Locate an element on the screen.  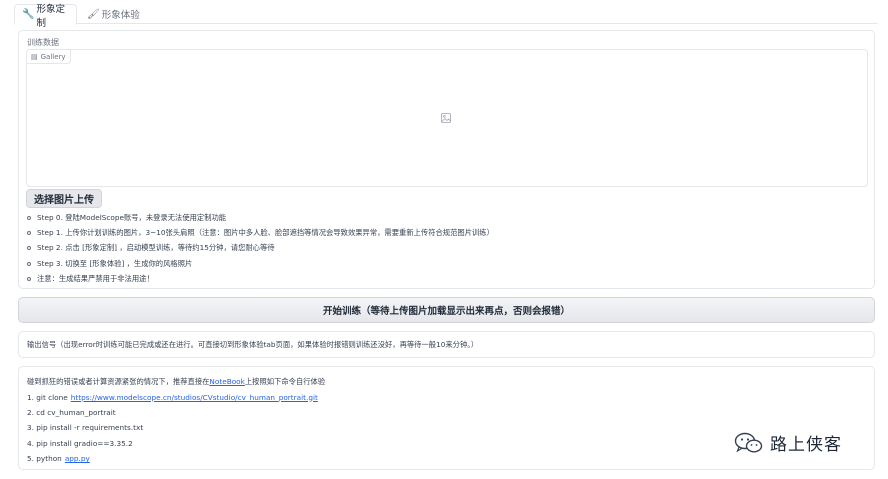
tab-experience: 🖌 形象体验 is located at coordinates (113, 14).